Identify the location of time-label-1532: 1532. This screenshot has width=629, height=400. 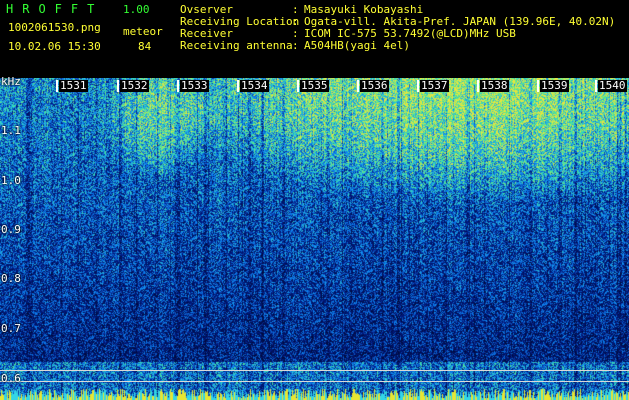
(134, 85).